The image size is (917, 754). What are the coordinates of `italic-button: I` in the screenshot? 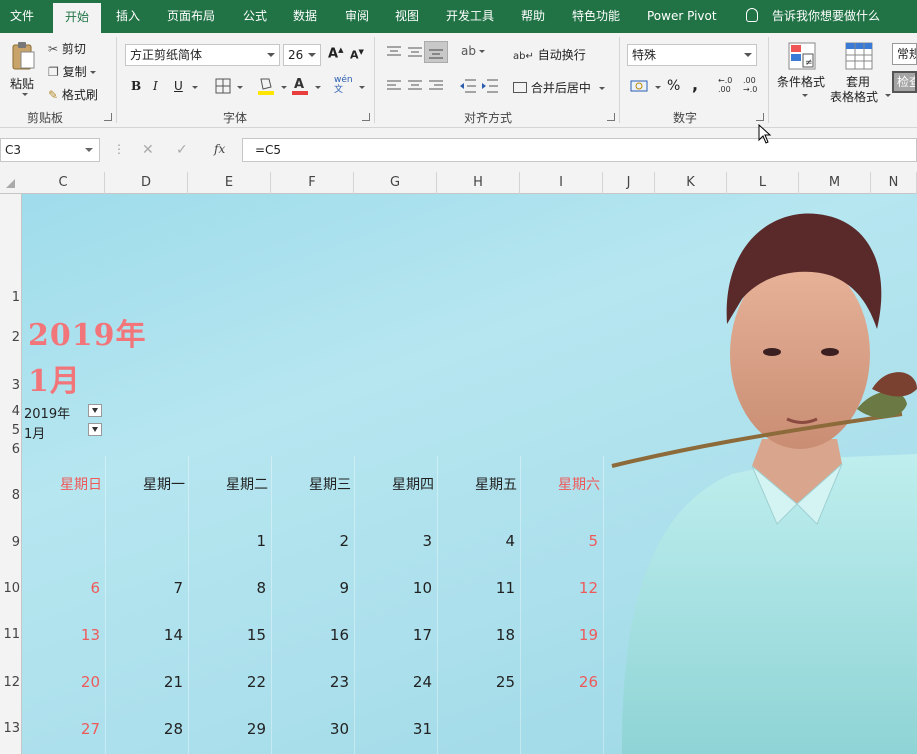 It's located at (155, 86).